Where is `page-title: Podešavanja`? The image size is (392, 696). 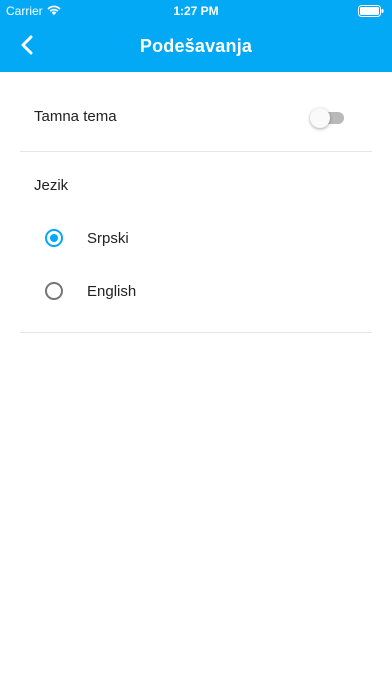 page-title: Podešavanja is located at coordinates (196, 46).